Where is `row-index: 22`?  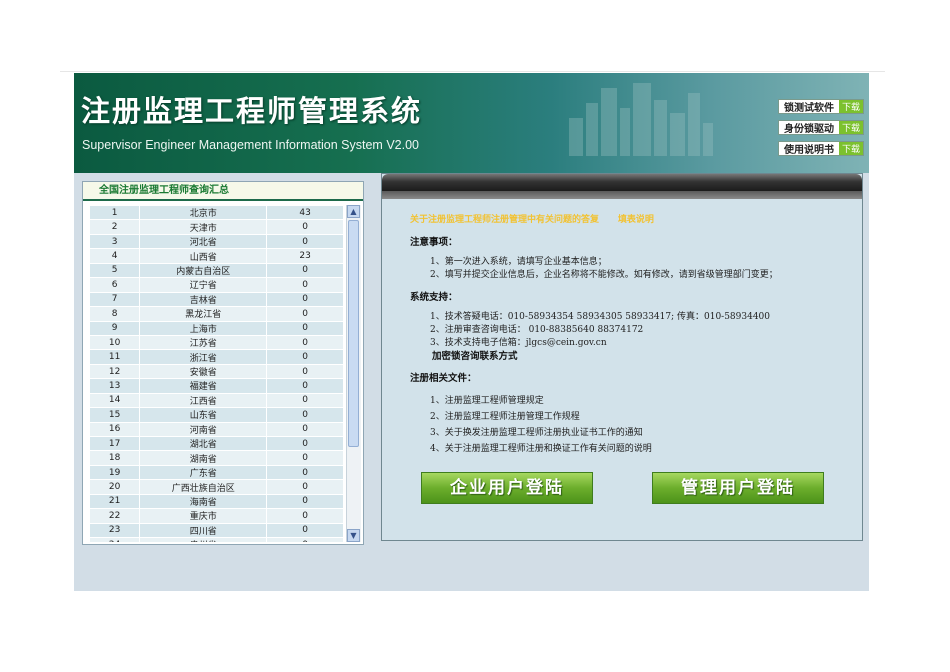
row-index: 22 is located at coordinates (115, 516).